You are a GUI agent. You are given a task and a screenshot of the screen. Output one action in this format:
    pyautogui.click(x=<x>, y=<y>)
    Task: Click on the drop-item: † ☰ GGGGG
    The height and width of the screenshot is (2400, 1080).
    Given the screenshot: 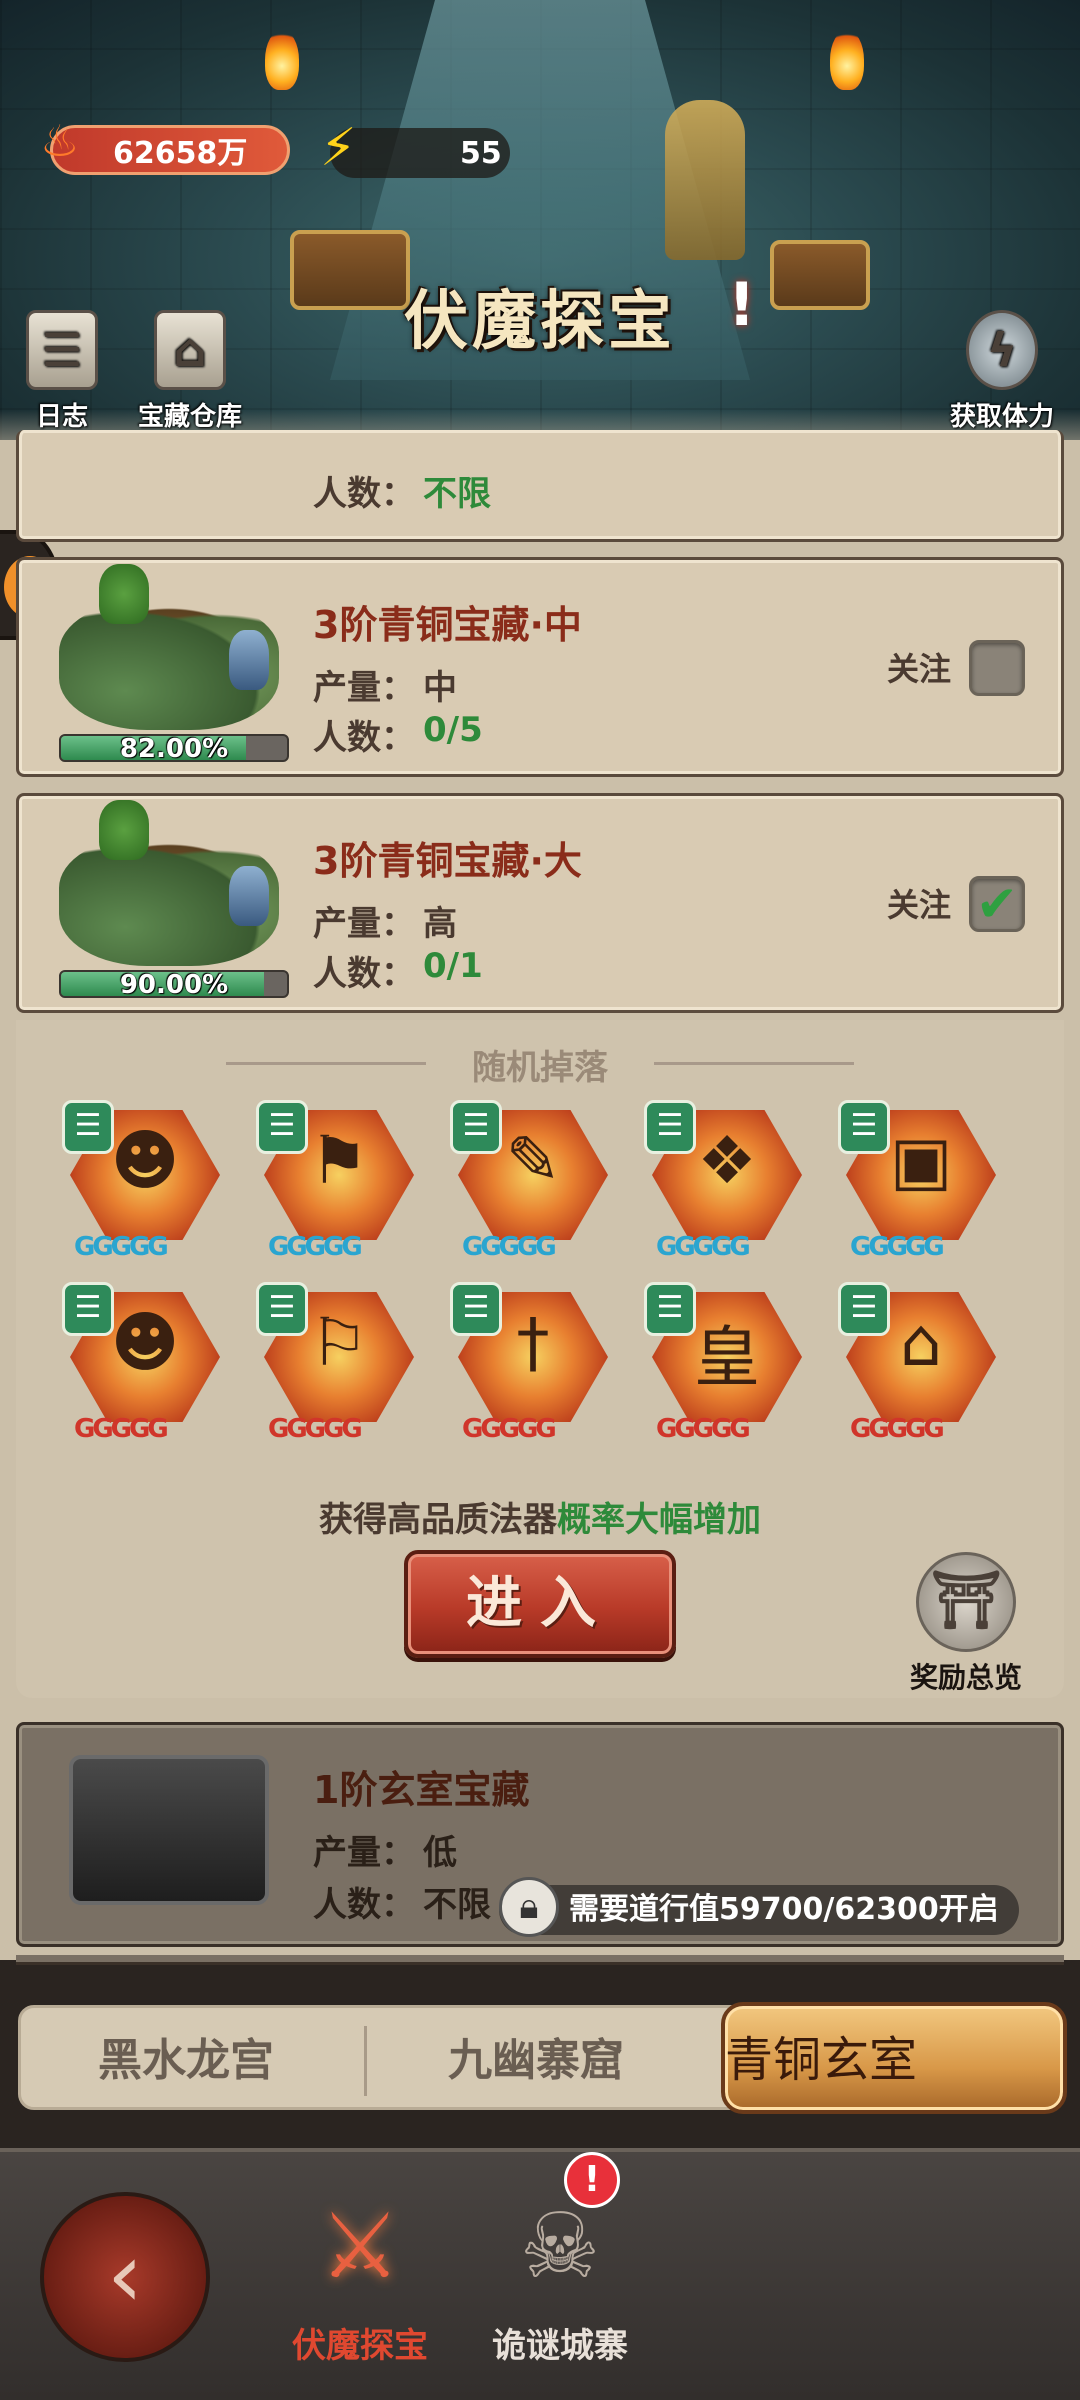 What is the action you would take?
    pyautogui.click(x=528, y=1372)
    